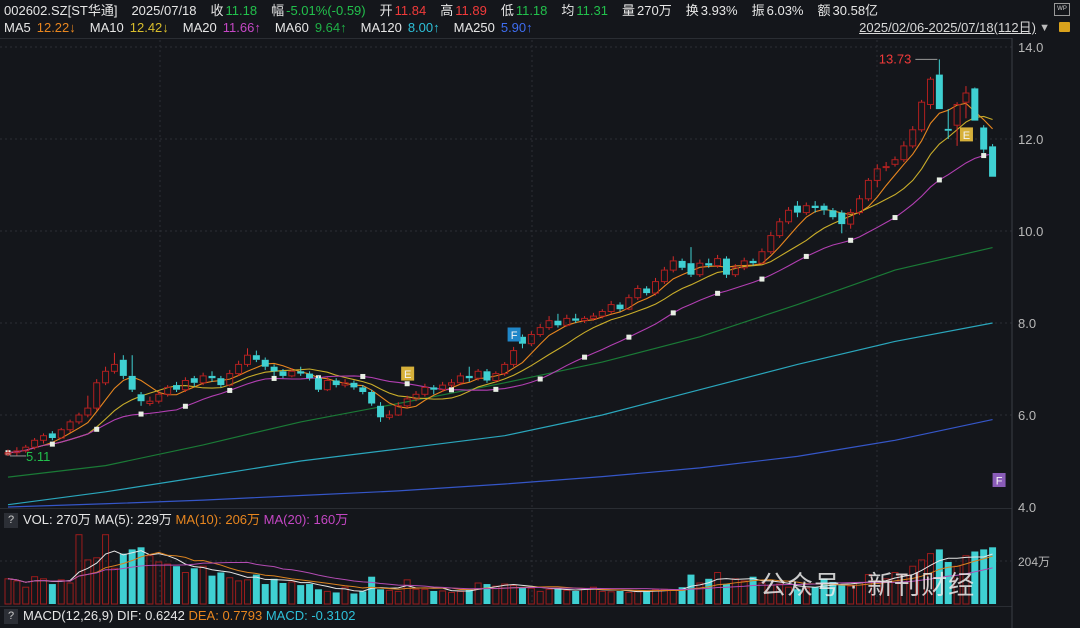  Describe the element at coordinates (310, 615) in the screenshot. I see `macd-value: MACD: -0.3102` at that location.